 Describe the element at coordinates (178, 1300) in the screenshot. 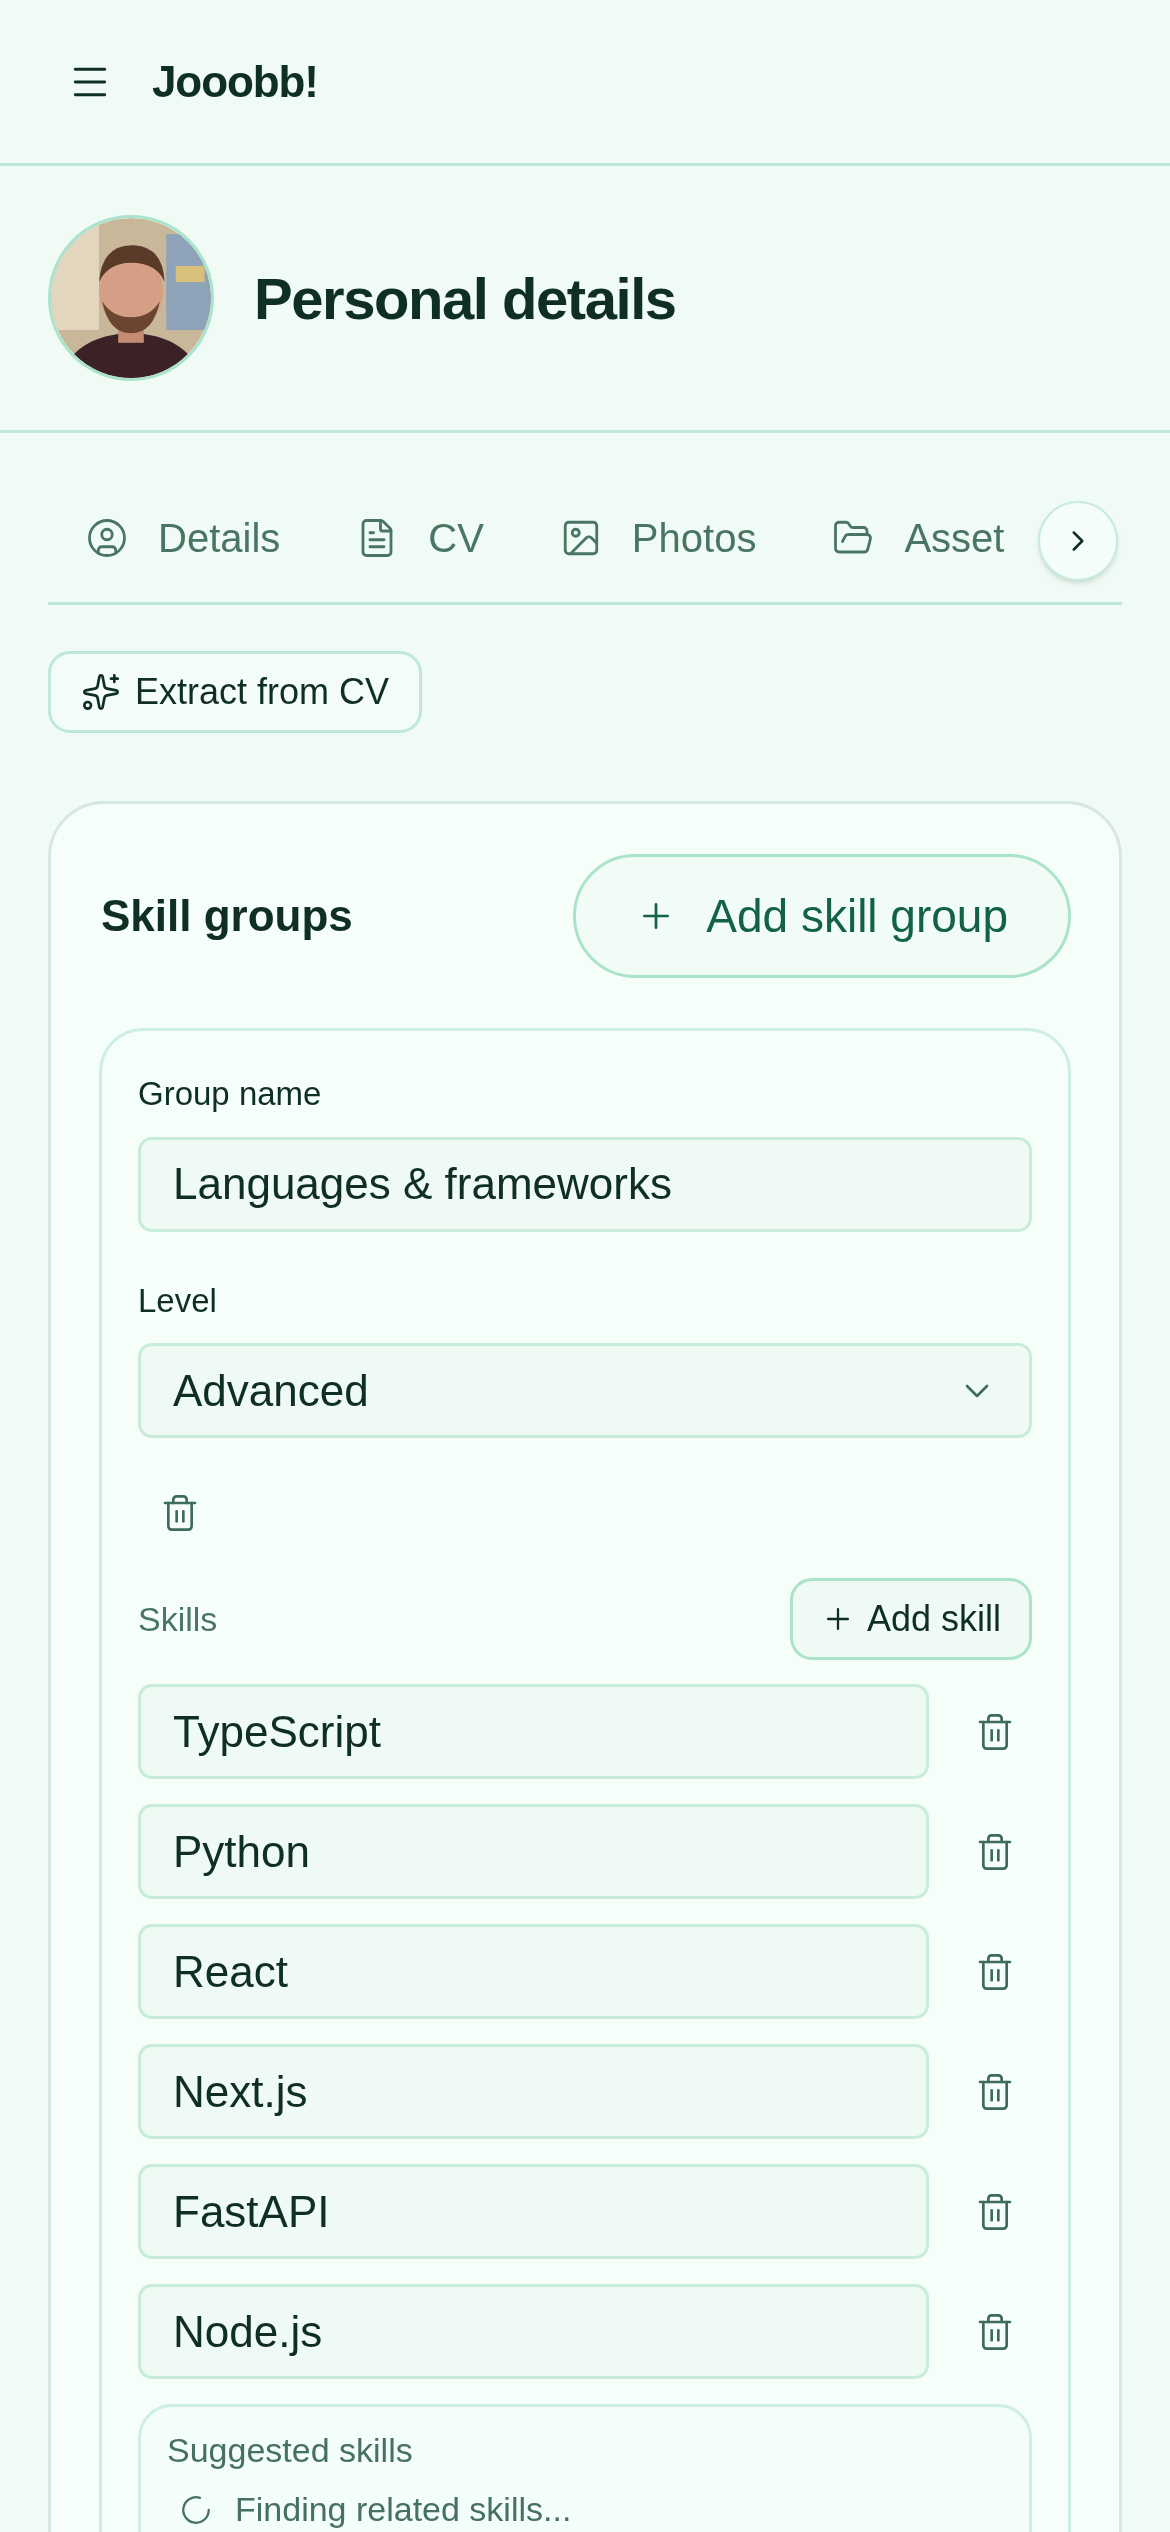

I see `field-label: Level` at that location.